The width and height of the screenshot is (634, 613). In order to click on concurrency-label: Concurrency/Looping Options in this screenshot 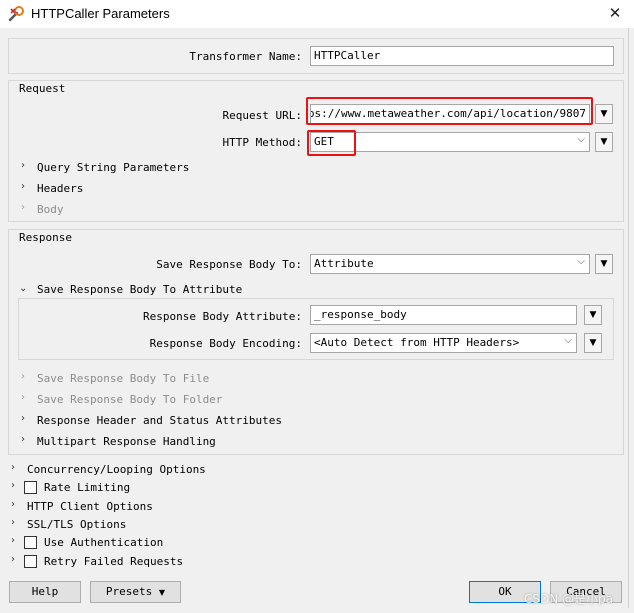, I will do `click(116, 469)`.